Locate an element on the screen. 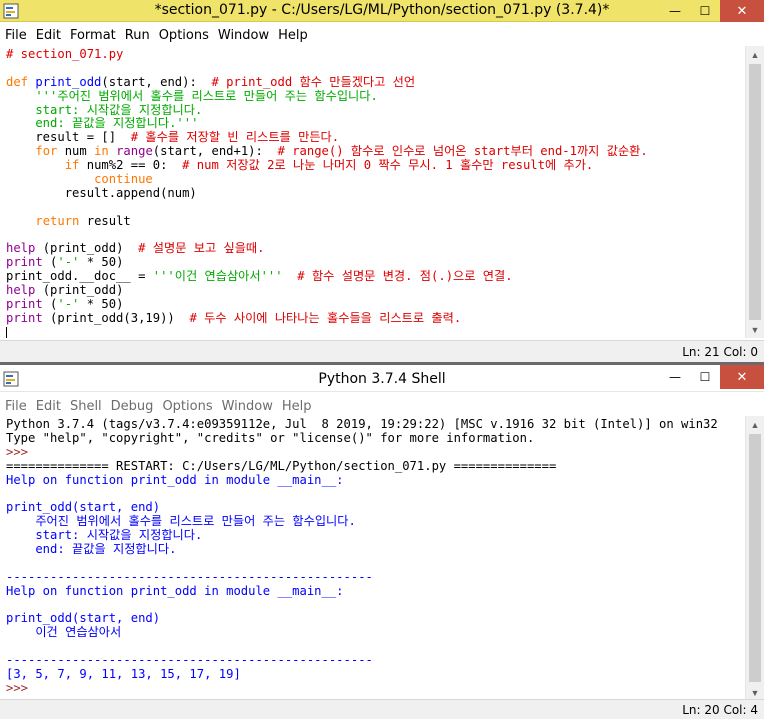 This screenshot has height=719, width=764. shell-window-controls: — ☐ ✕ is located at coordinates (712, 377).